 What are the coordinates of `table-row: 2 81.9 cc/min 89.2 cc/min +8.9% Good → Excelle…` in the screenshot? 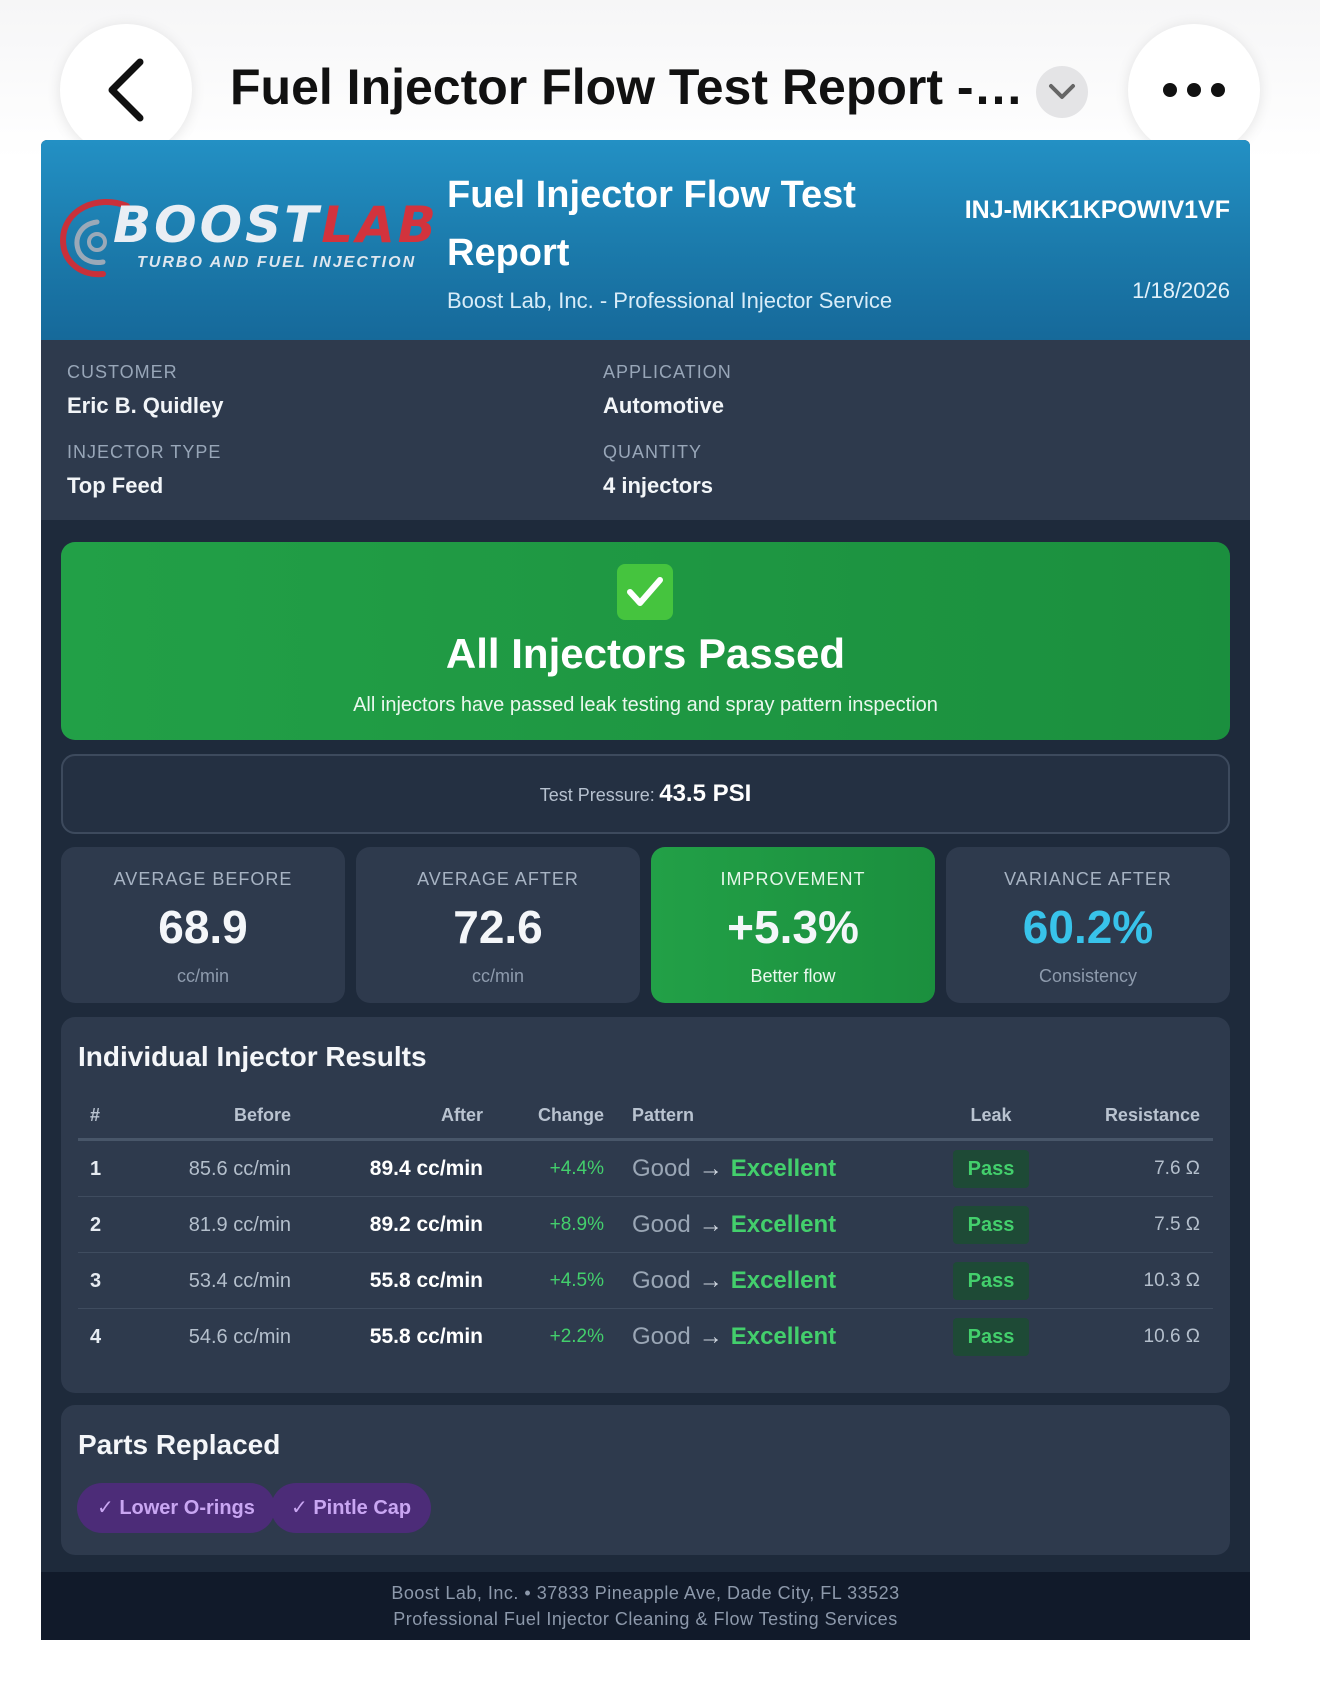 It's located at (645, 1225).